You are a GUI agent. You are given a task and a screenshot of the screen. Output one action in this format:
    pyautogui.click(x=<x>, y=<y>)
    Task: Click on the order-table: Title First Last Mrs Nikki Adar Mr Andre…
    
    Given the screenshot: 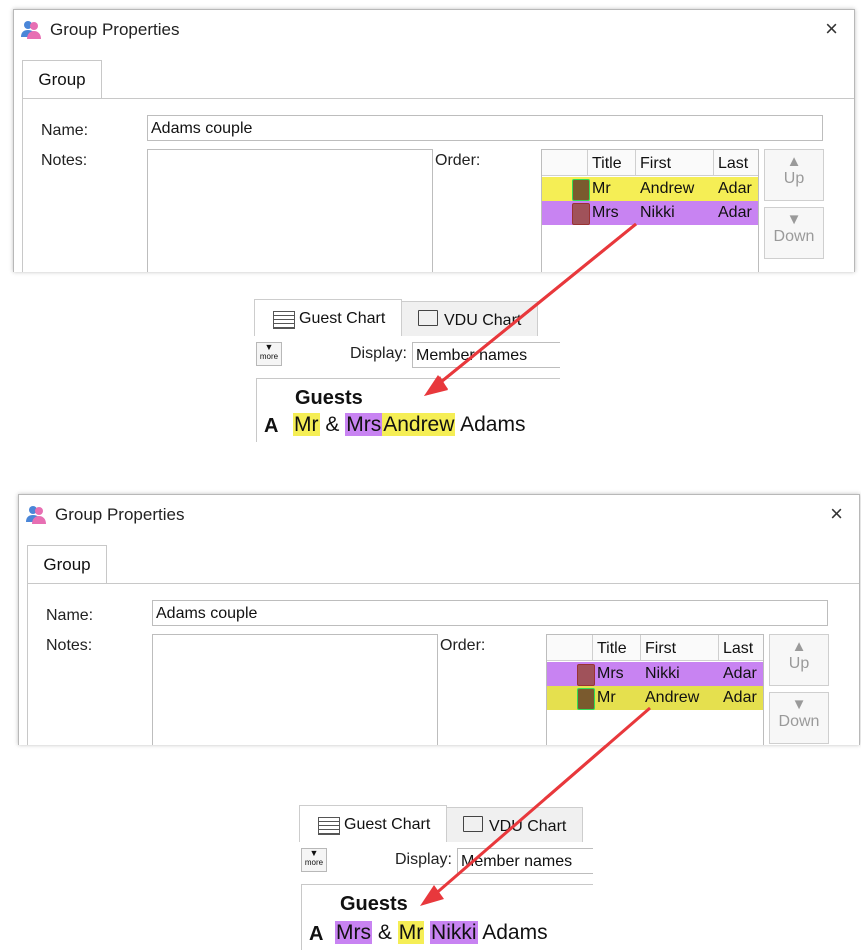 What is the action you would take?
    pyautogui.click(x=655, y=689)
    